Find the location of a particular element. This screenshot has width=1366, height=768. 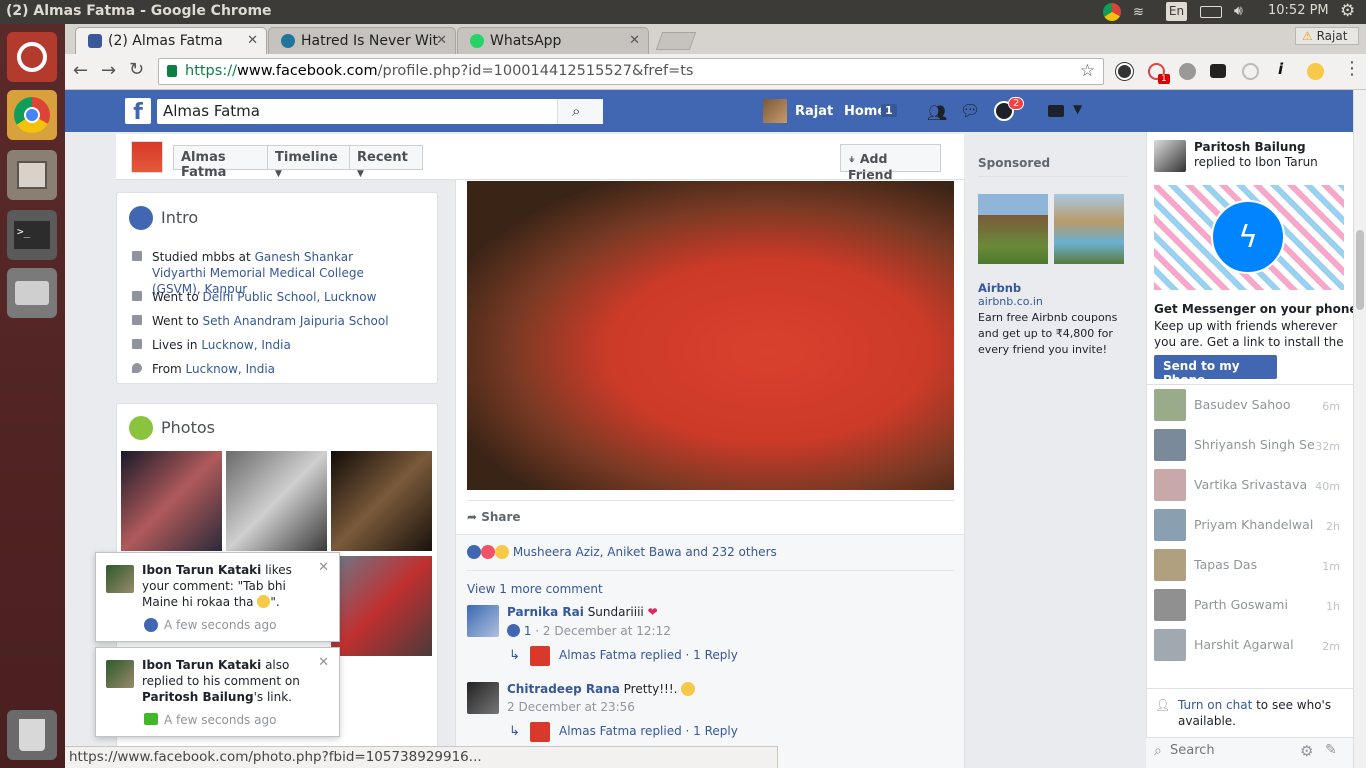

chat-contact: Priyam Khandelwal 2h is located at coordinates (1249, 525).